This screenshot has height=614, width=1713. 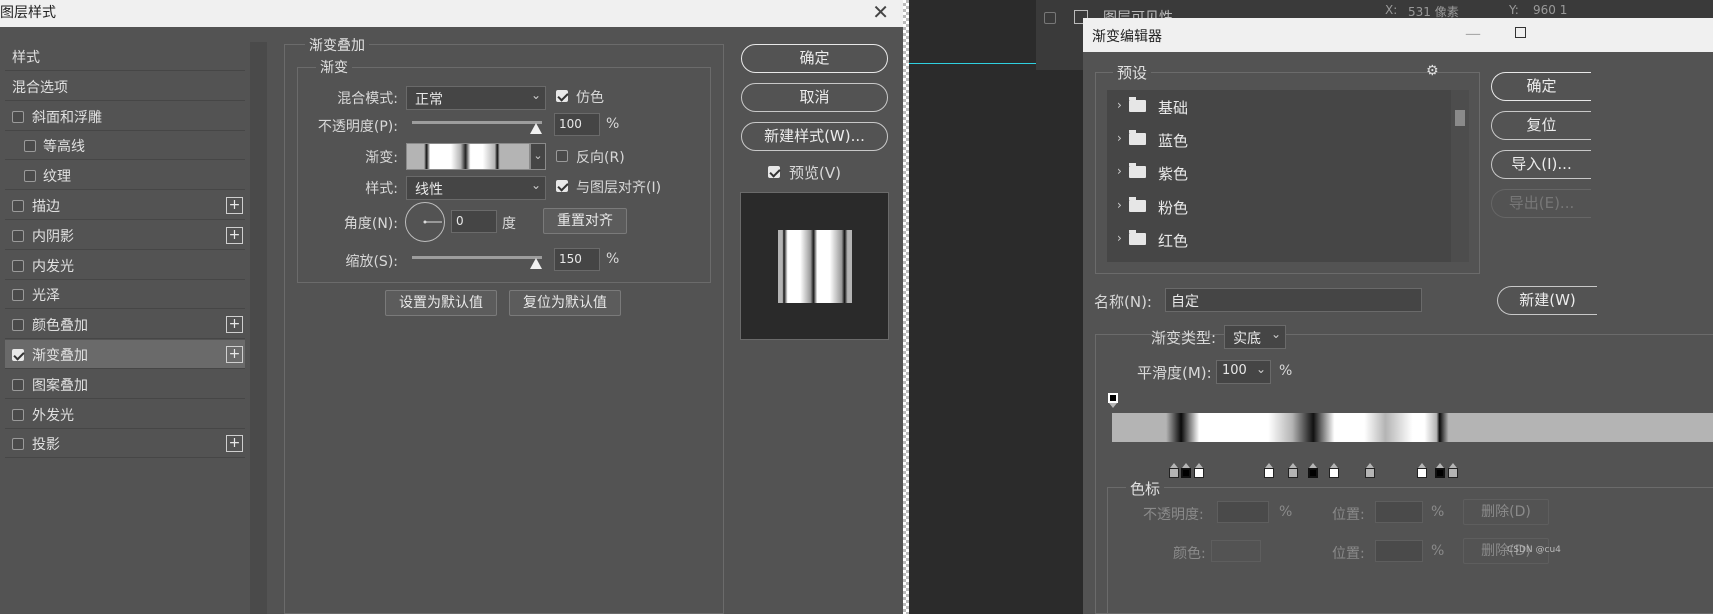 What do you see at coordinates (125, 384) in the screenshot?
I see `style-item: 图案叠加` at bounding box center [125, 384].